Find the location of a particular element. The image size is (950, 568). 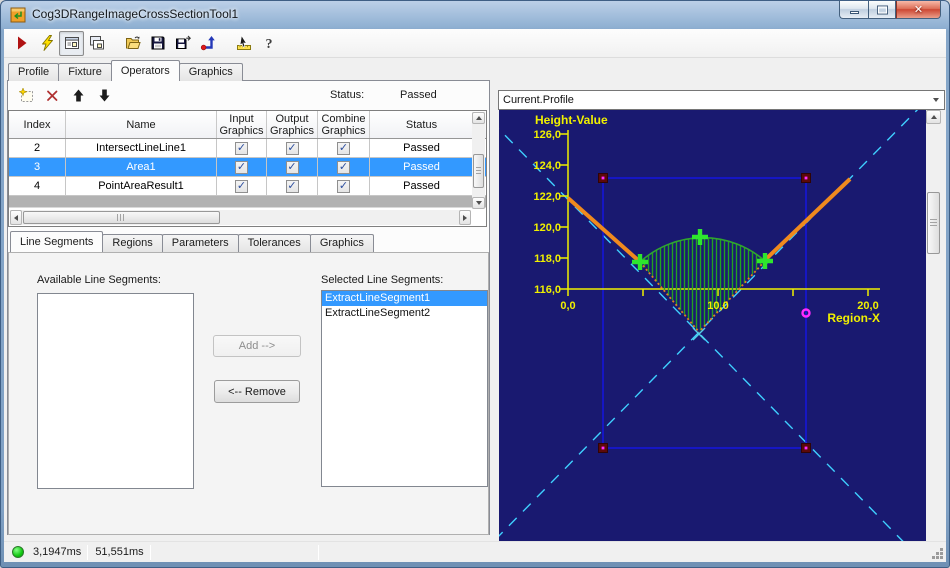

remove-button: <-- Remove is located at coordinates (257, 391).